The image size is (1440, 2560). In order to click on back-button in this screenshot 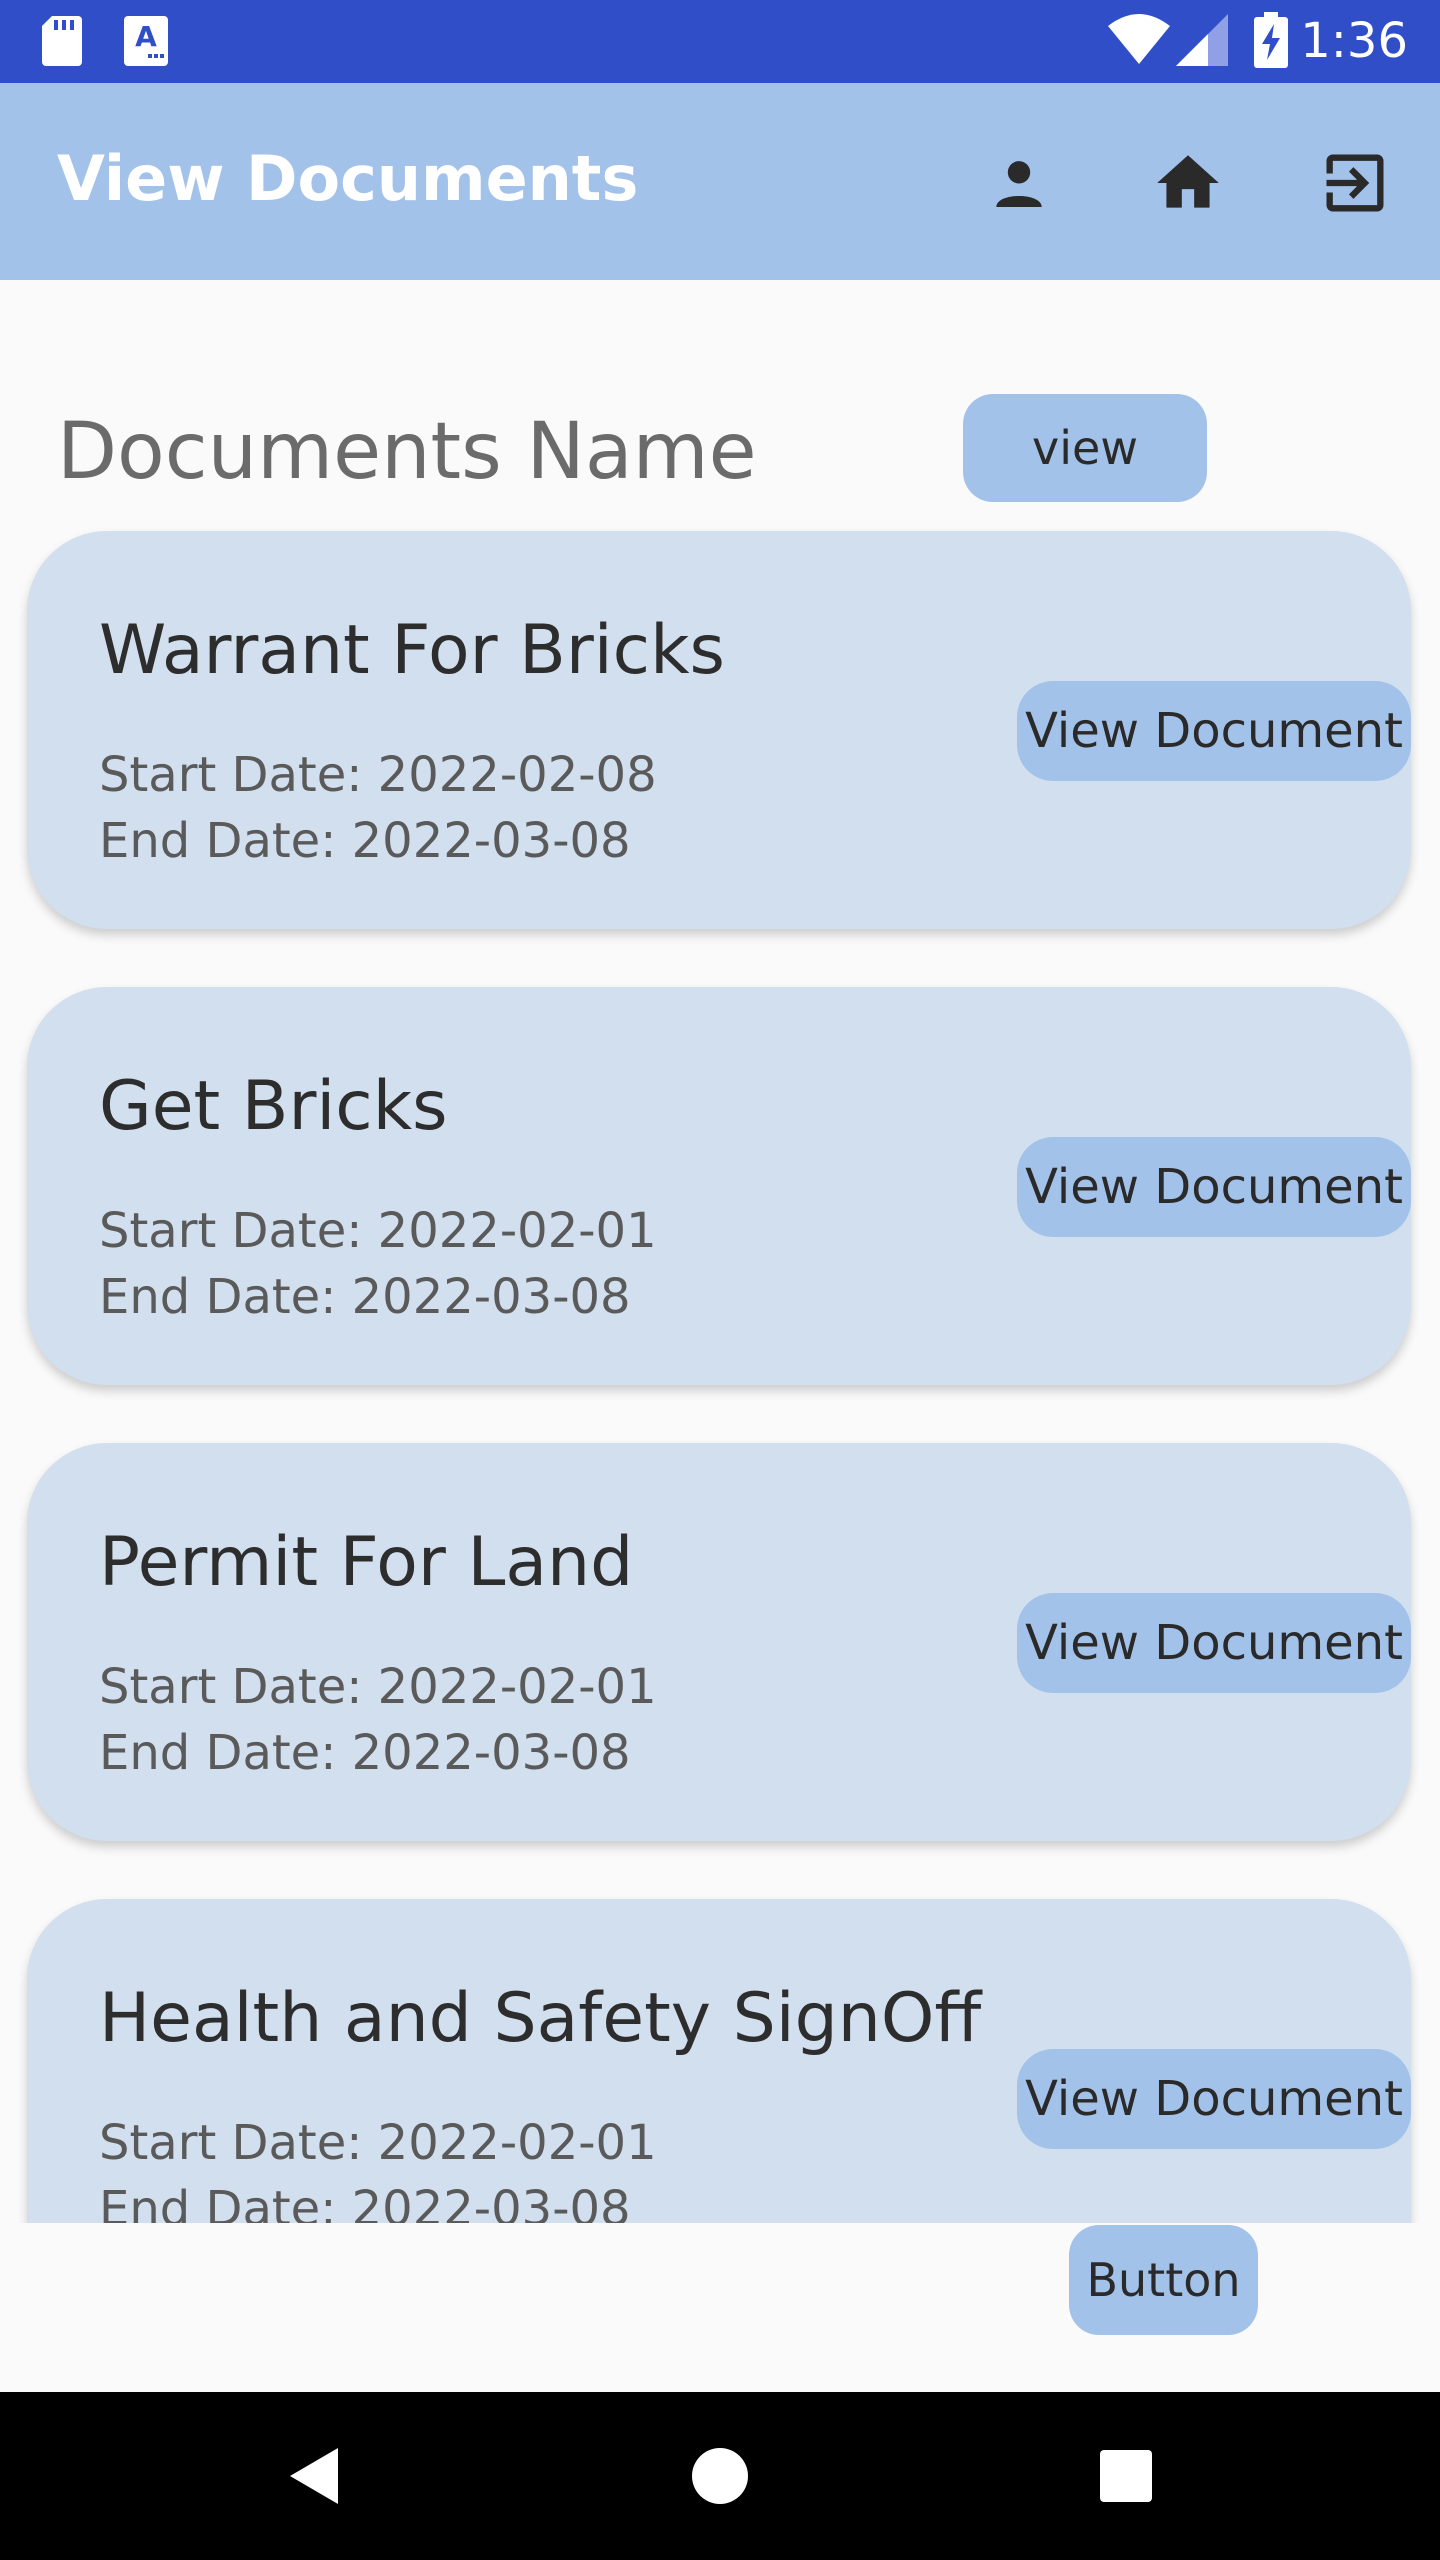, I will do `click(314, 2476)`.